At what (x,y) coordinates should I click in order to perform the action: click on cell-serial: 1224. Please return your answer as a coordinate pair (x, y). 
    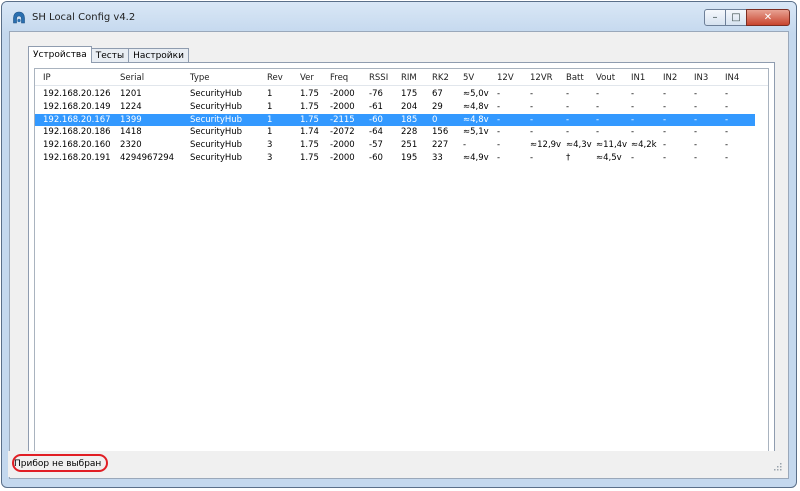
    Looking at the image, I should click on (131, 106).